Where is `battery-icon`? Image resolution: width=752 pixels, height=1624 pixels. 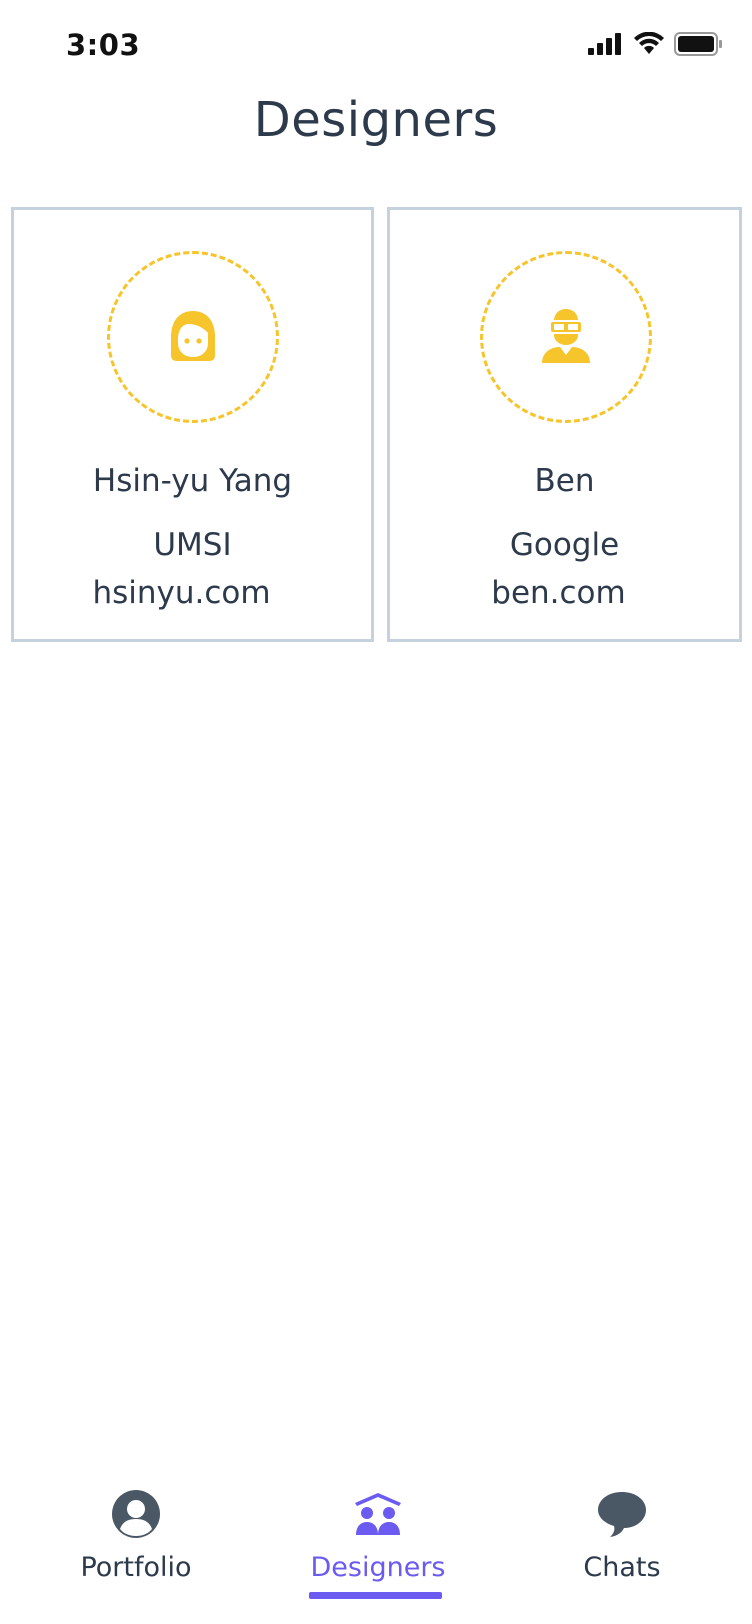 battery-icon is located at coordinates (698, 46).